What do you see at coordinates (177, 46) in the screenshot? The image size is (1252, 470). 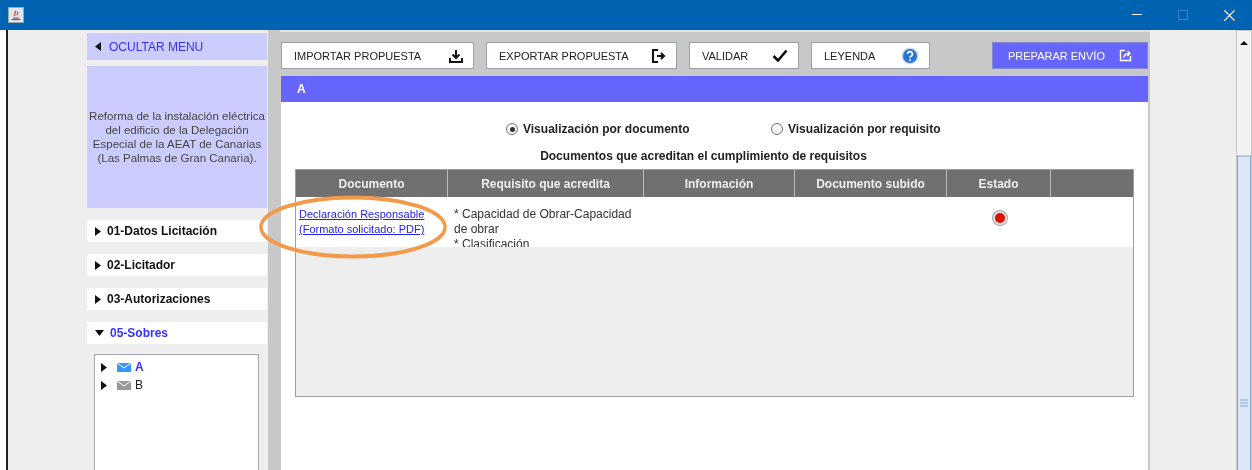 I see `hide-menu-button: OCULTAR MENU` at bounding box center [177, 46].